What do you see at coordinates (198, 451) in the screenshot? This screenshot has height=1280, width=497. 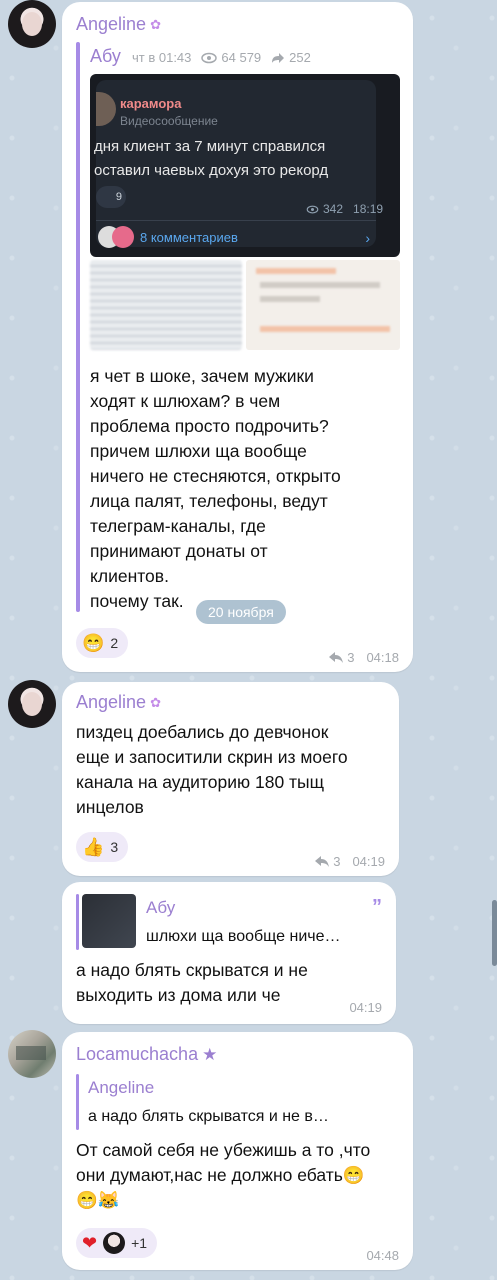 I see `text-line: причем шлюхи ща вообще` at bounding box center [198, 451].